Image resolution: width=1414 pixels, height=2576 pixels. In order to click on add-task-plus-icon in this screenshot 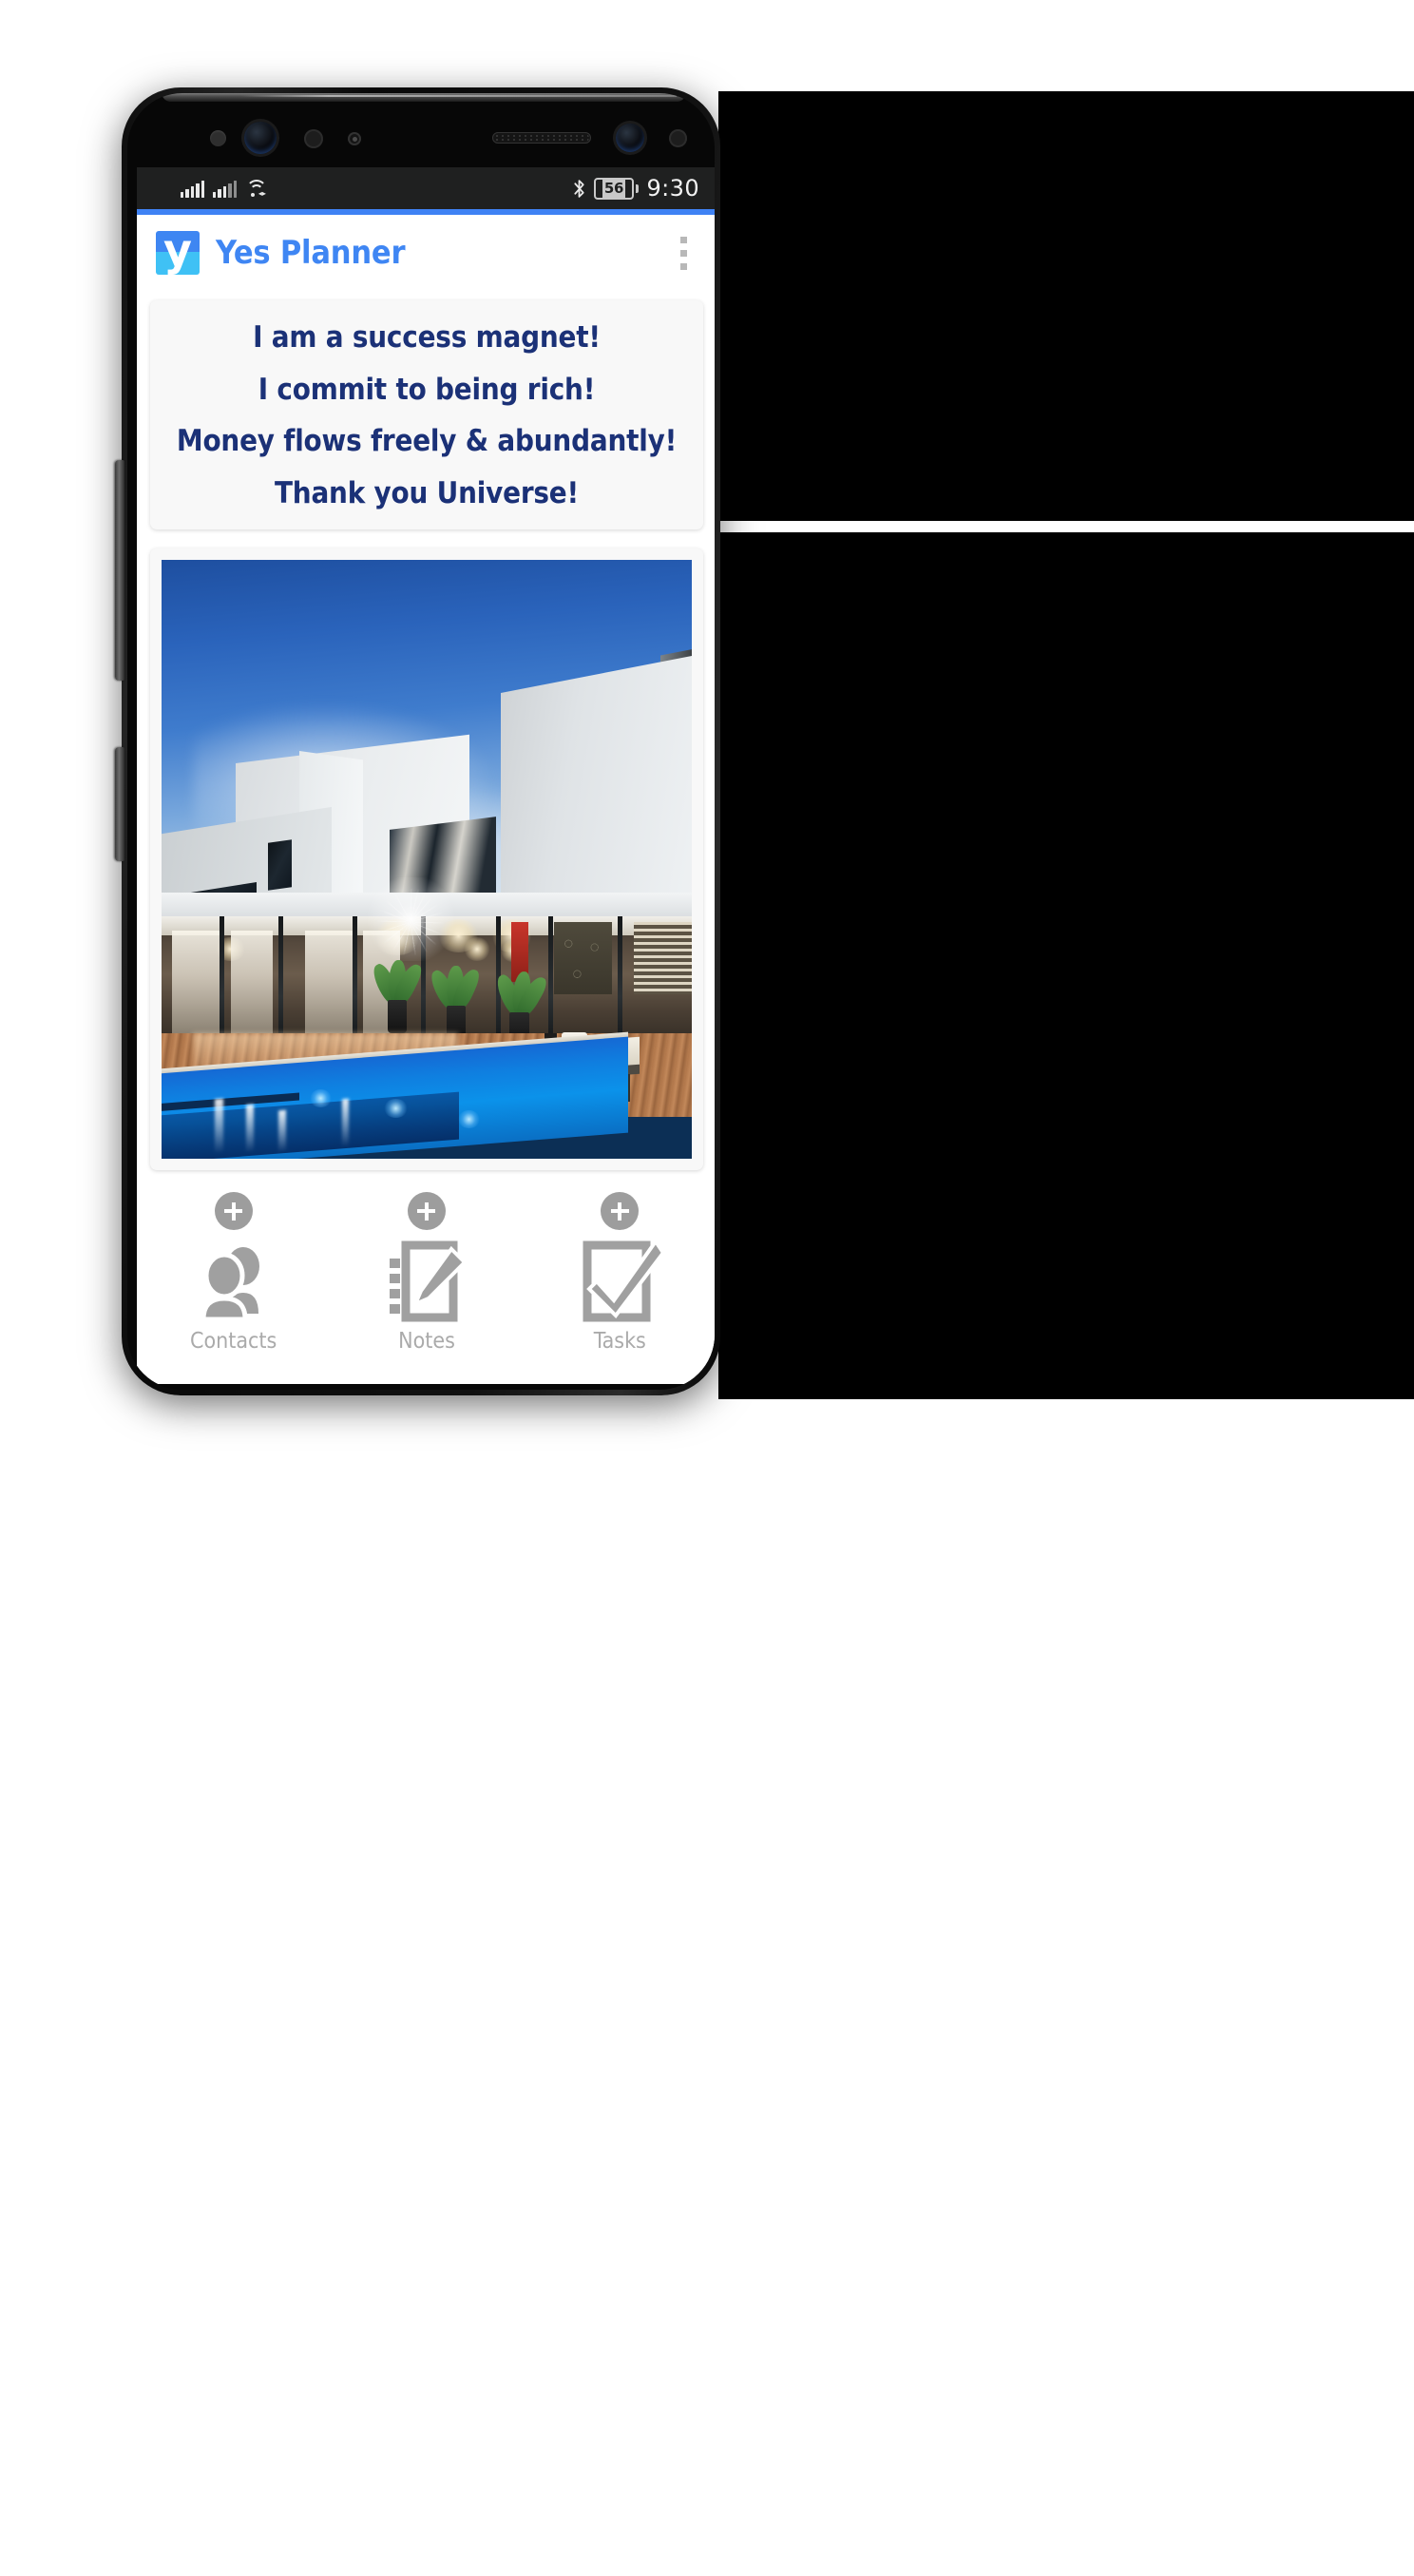, I will do `click(620, 1211)`.